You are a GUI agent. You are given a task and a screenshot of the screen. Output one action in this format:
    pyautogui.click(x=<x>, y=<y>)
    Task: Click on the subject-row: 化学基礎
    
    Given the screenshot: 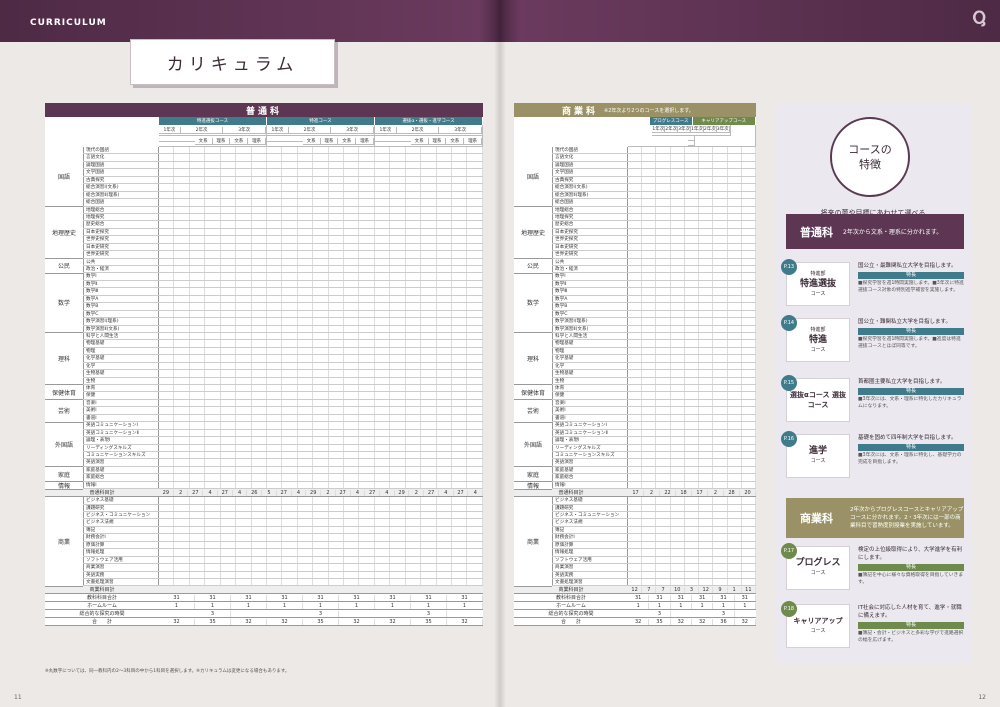 What is the action you would take?
    pyautogui.click(x=264, y=359)
    